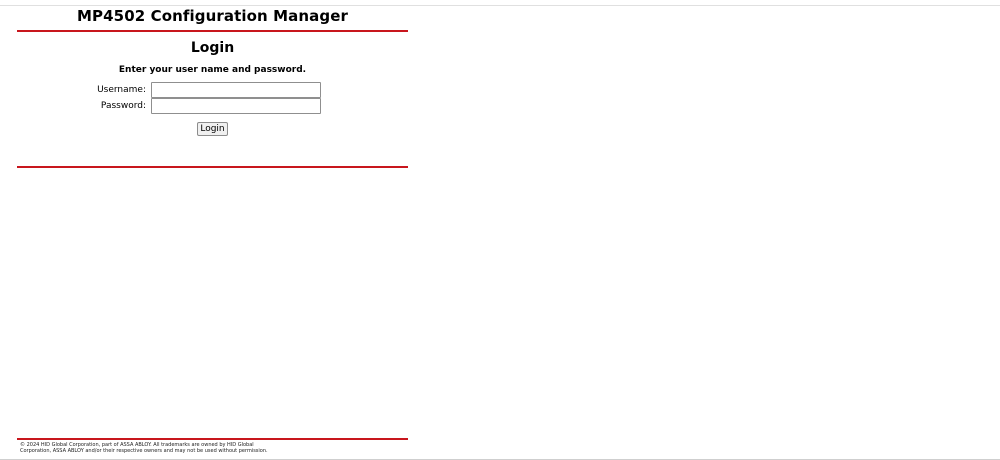  Describe the element at coordinates (212, 70) in the screenshot. I see `login-instructions: Enter your user name and password.` at that location.